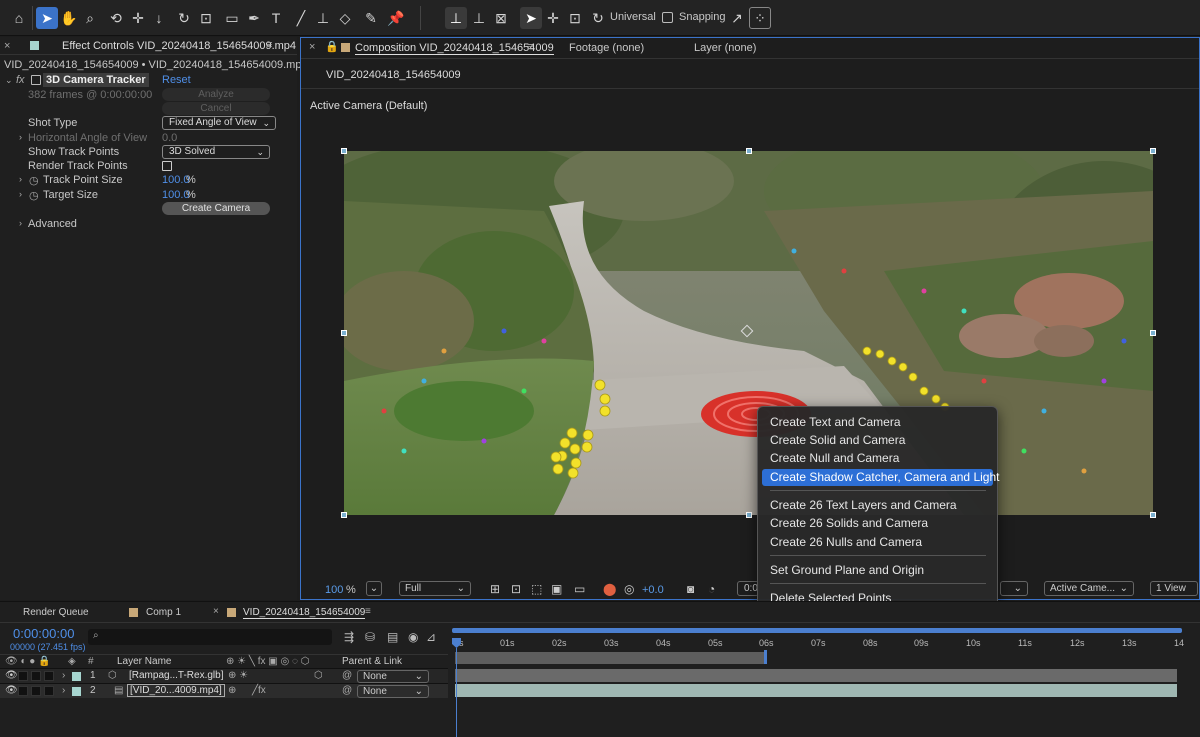 Image resolution: width=1200 pixels, height=737 pixels. What do you see at coordinates (276, 18) in the screenshot?
I see `type-tool-icon: T` at bounding box center [276, 18].